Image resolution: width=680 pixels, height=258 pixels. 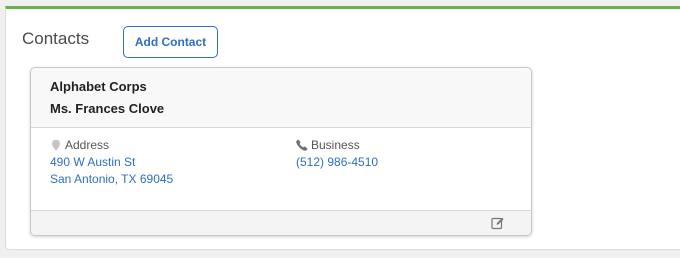 What do you see at coordinates (56, 38) in the screenshot?
I see `section-title: Contacts` at bounding box center [56, 38].